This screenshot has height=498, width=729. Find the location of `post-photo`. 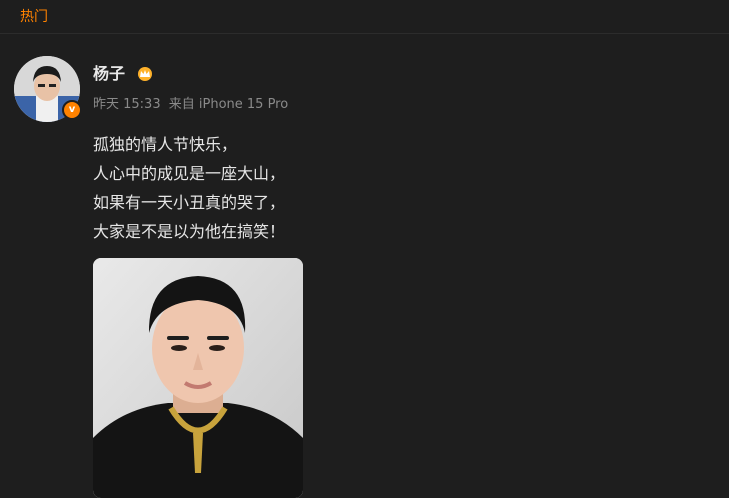

post-photo is located at coordinates (198, 378).